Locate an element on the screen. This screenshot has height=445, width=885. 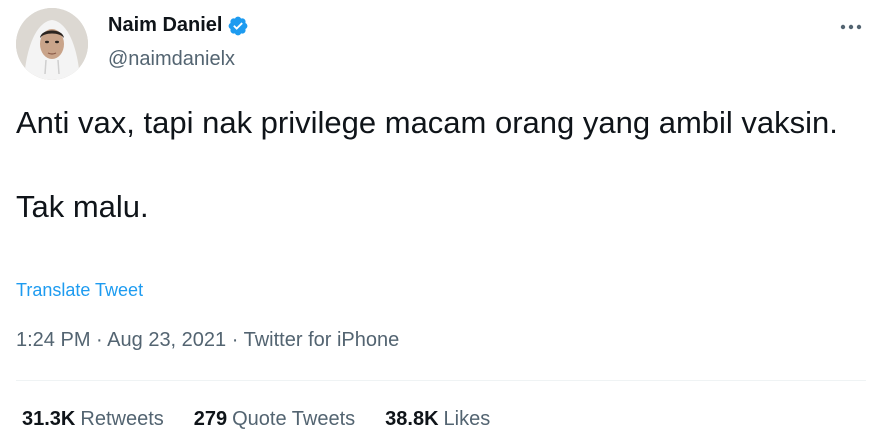
author-display-name: Naim Daniel is located at coordinates (165, 25).